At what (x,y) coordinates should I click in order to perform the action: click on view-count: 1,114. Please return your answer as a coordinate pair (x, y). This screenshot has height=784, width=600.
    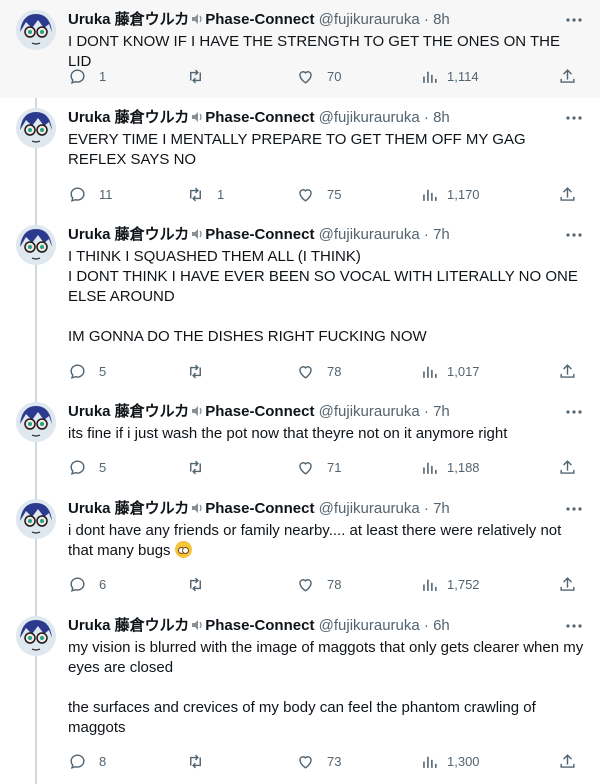
    Looking at the image, I should click on (463, 76).